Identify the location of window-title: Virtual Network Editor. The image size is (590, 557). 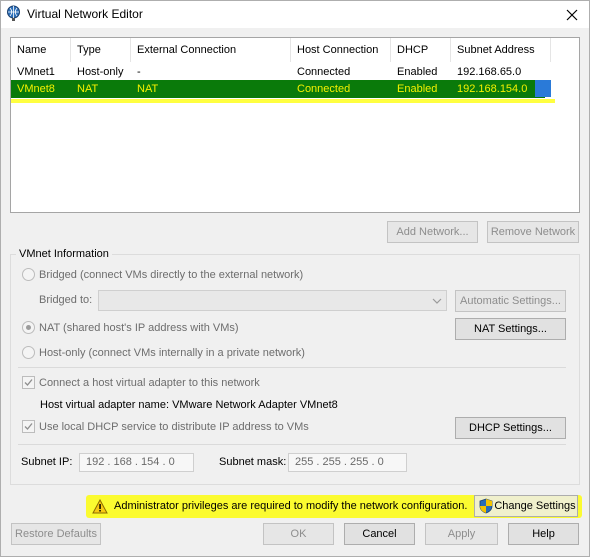
(85, 14).